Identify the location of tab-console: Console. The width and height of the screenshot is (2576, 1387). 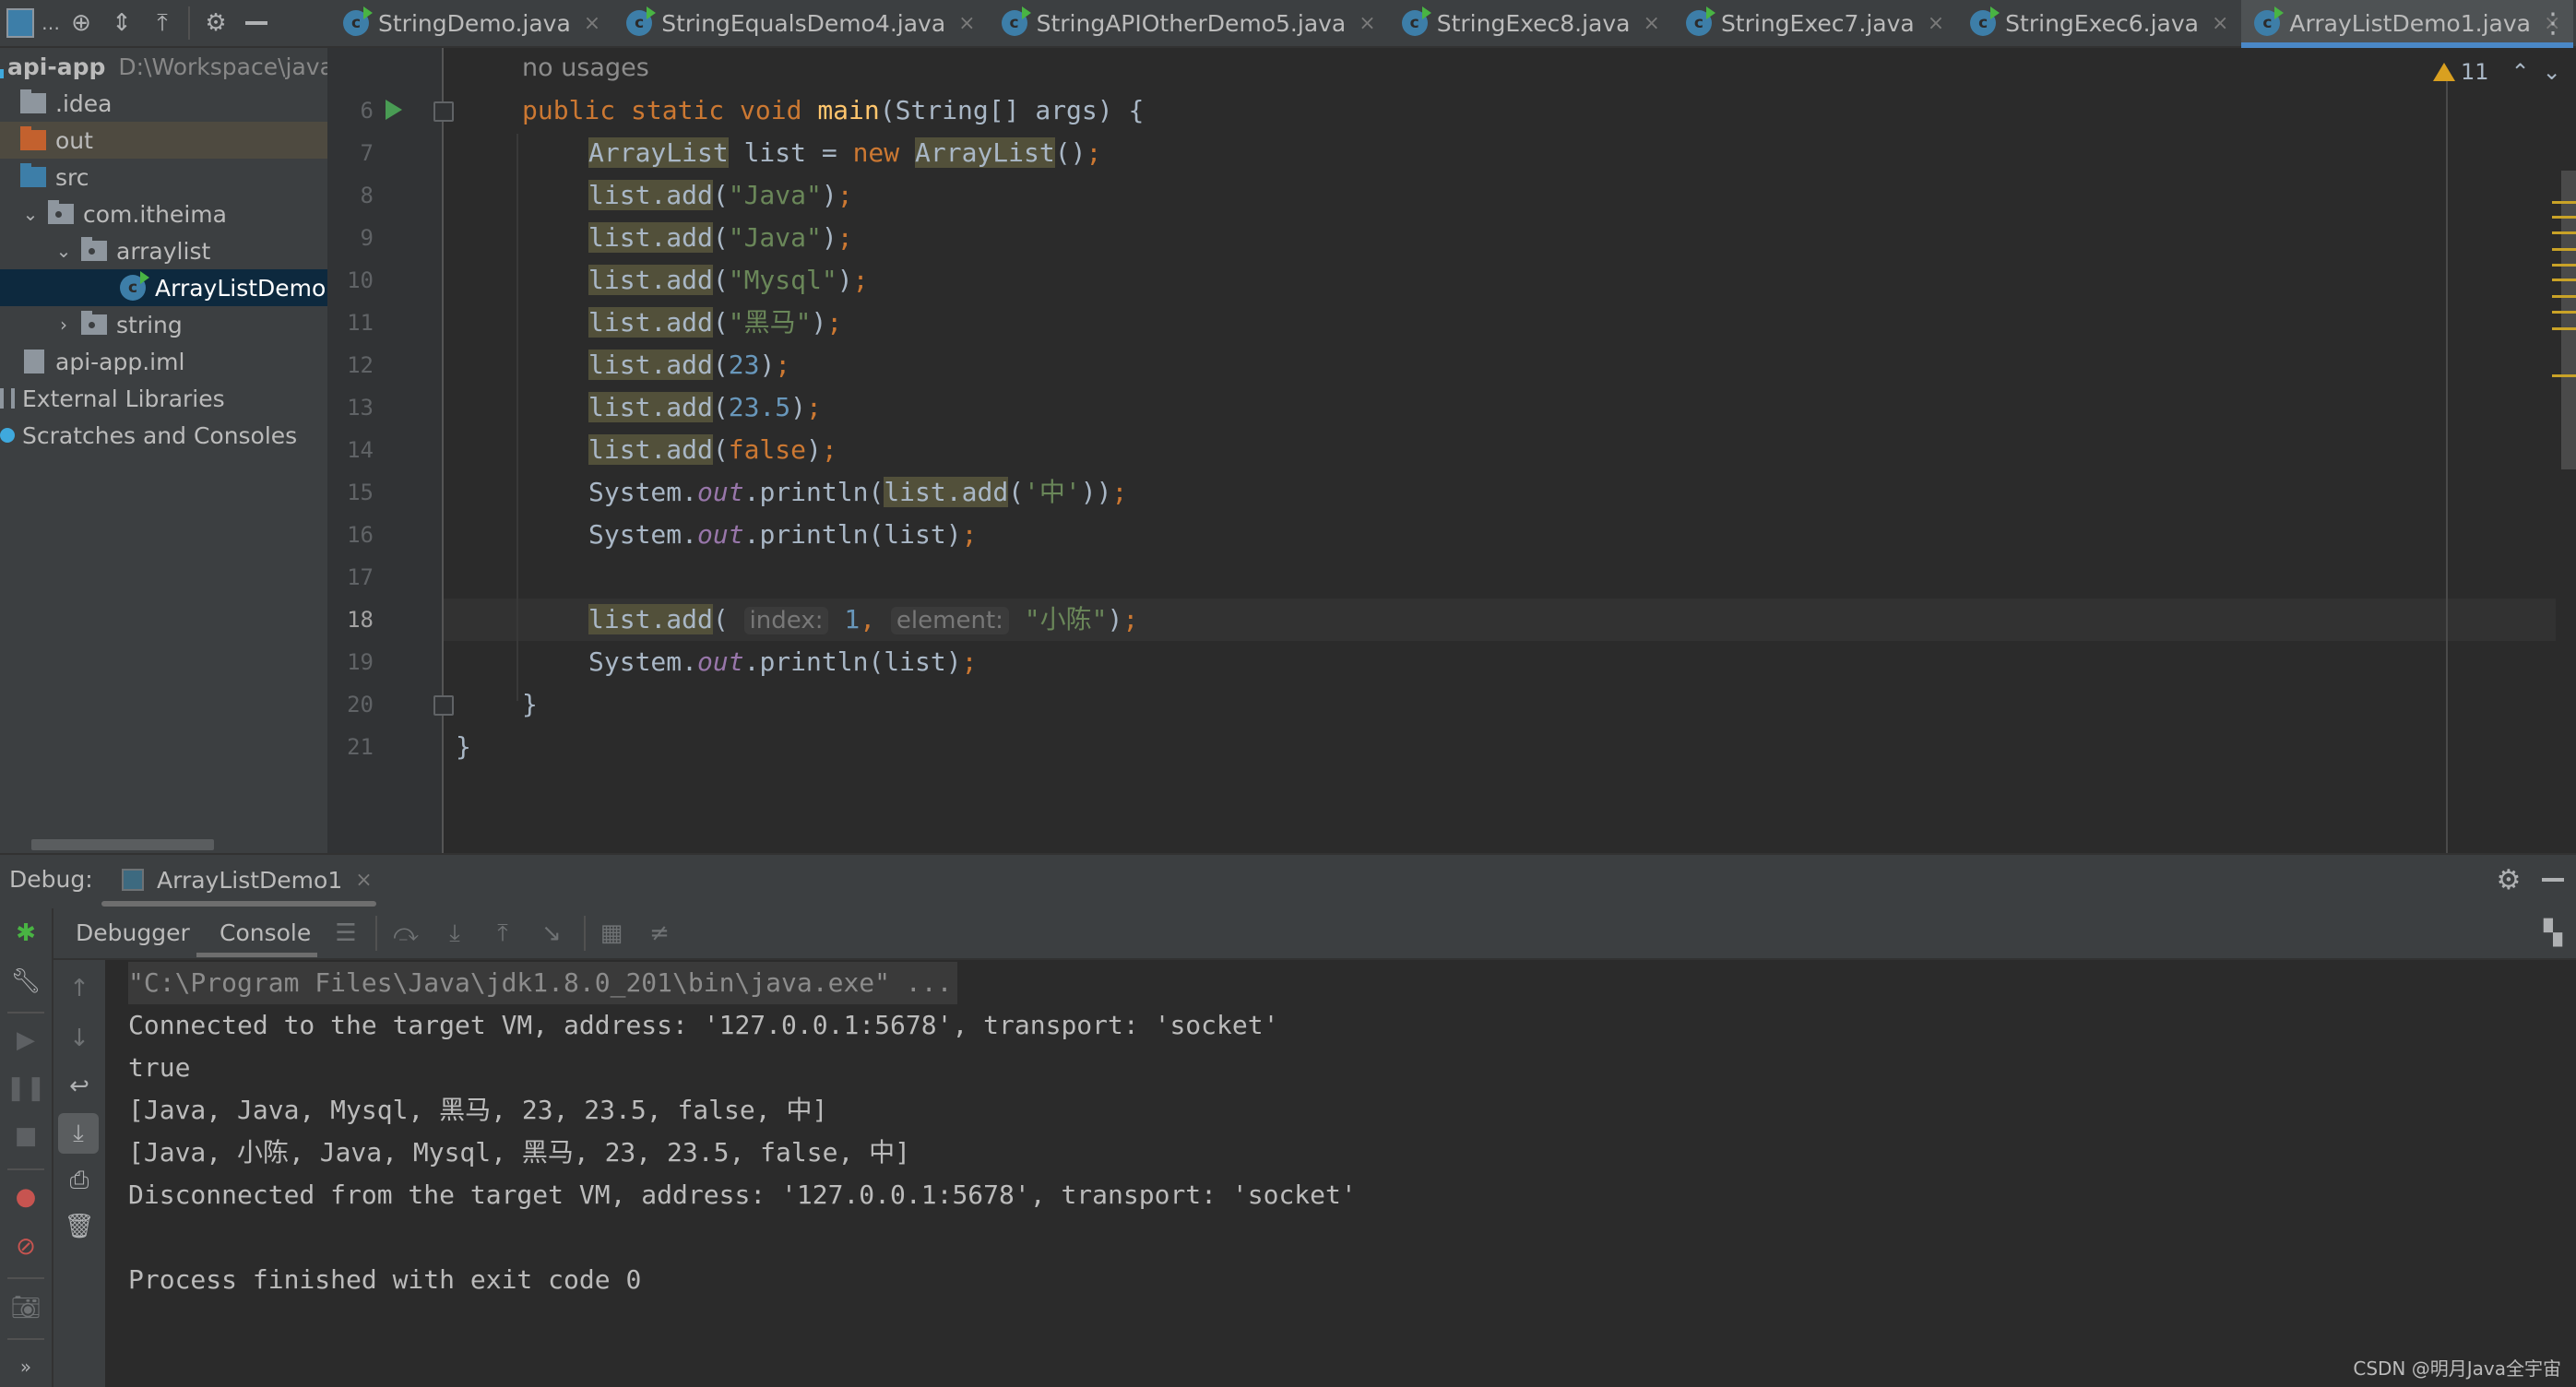
(265, 933).